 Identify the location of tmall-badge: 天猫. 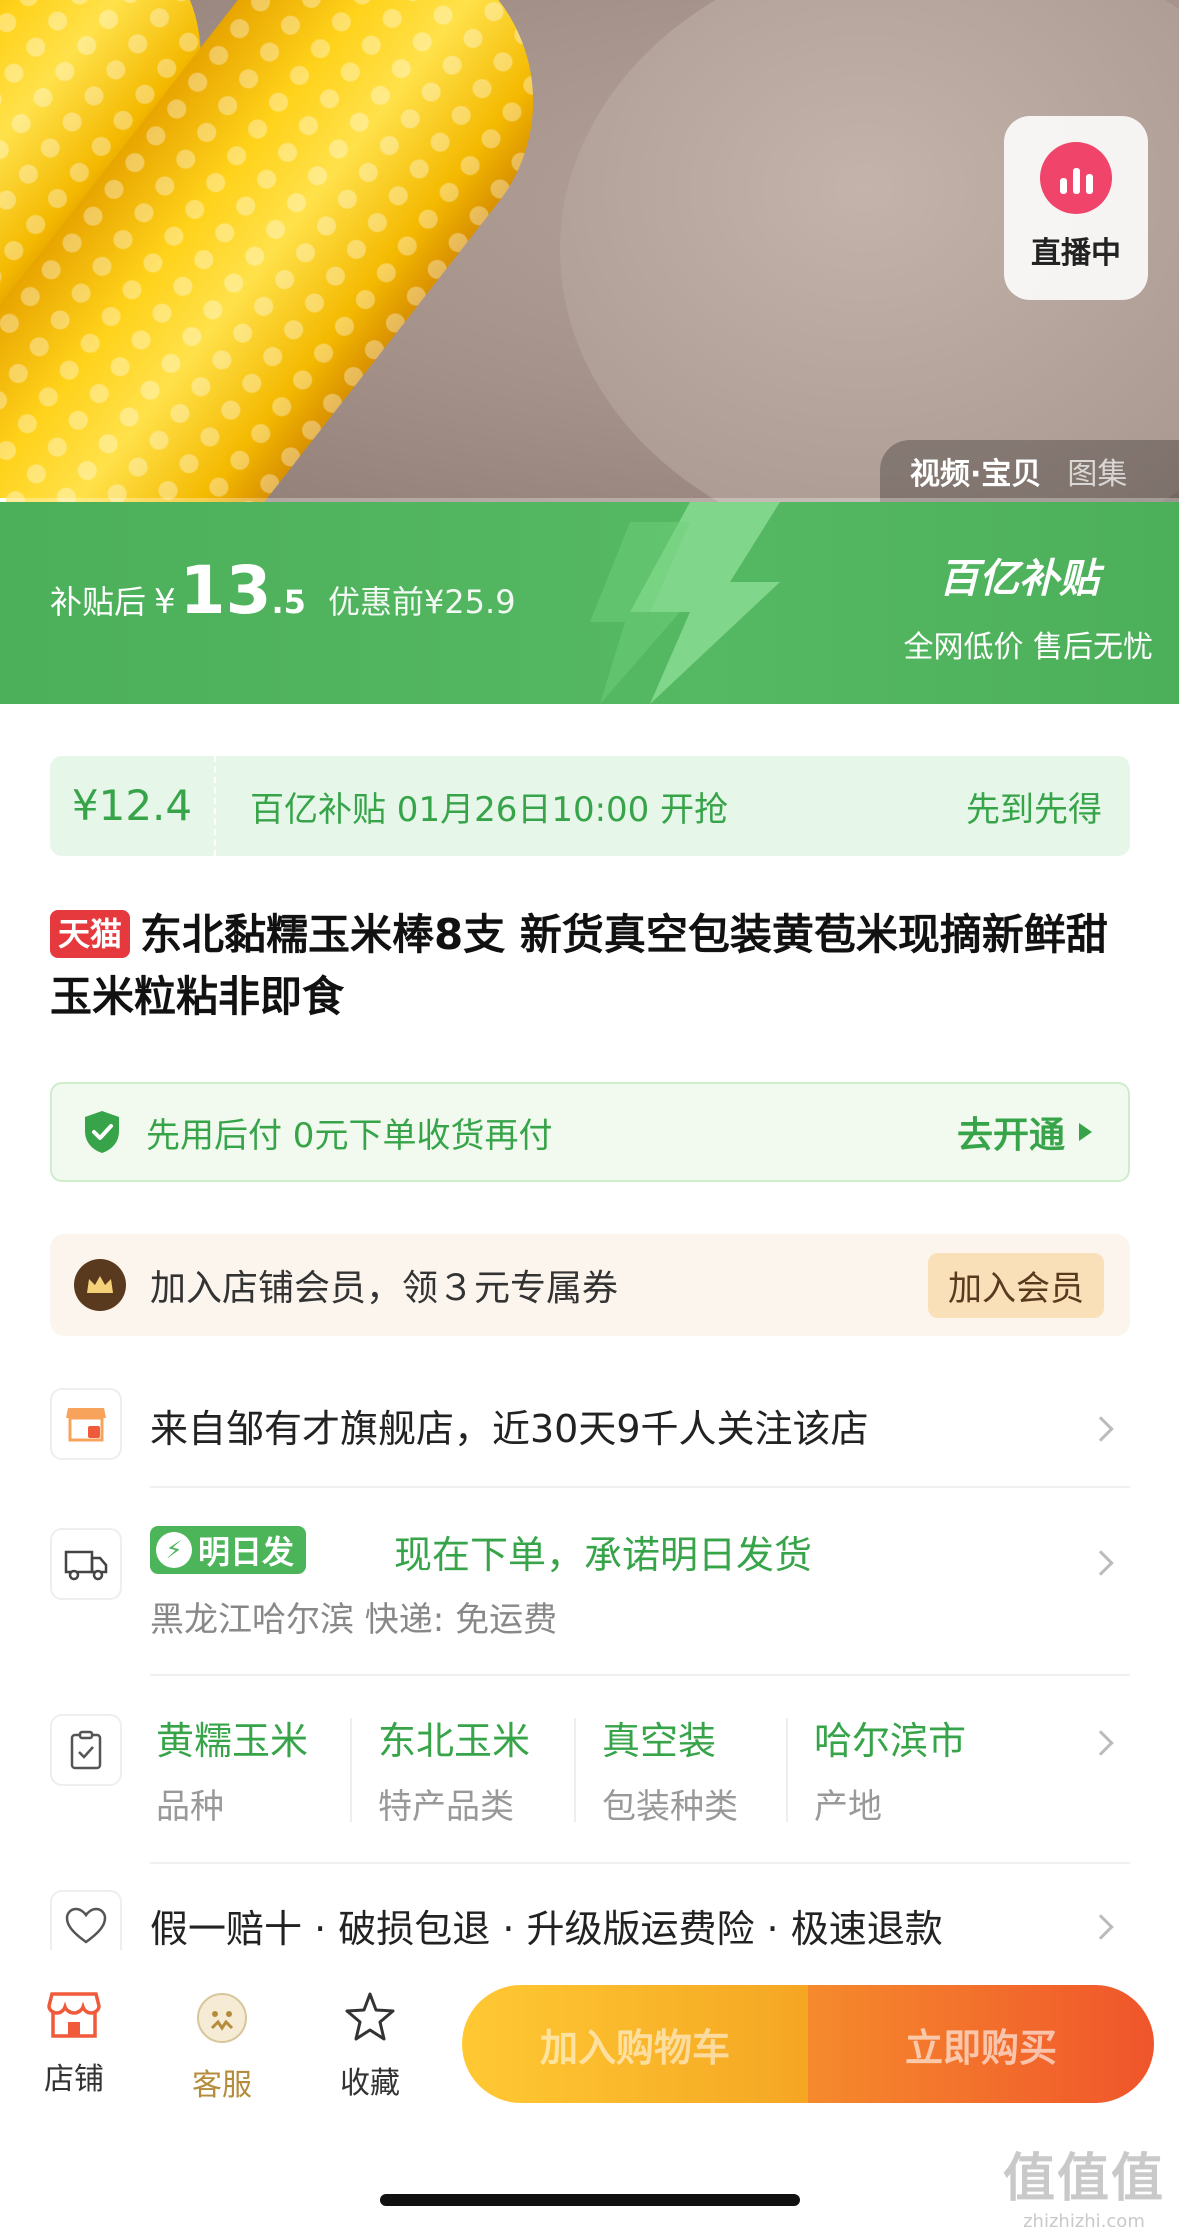
(90, 934).